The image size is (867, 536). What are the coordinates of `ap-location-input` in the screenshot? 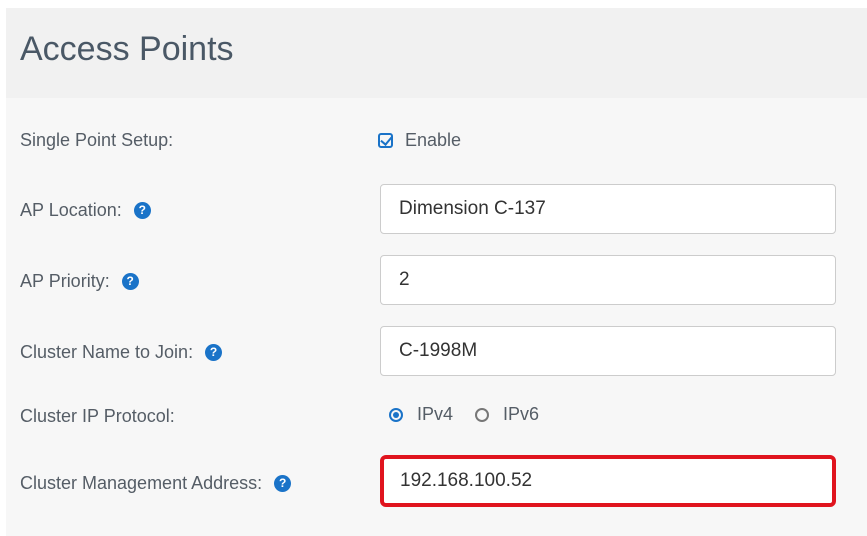 It's located at (608, 209).